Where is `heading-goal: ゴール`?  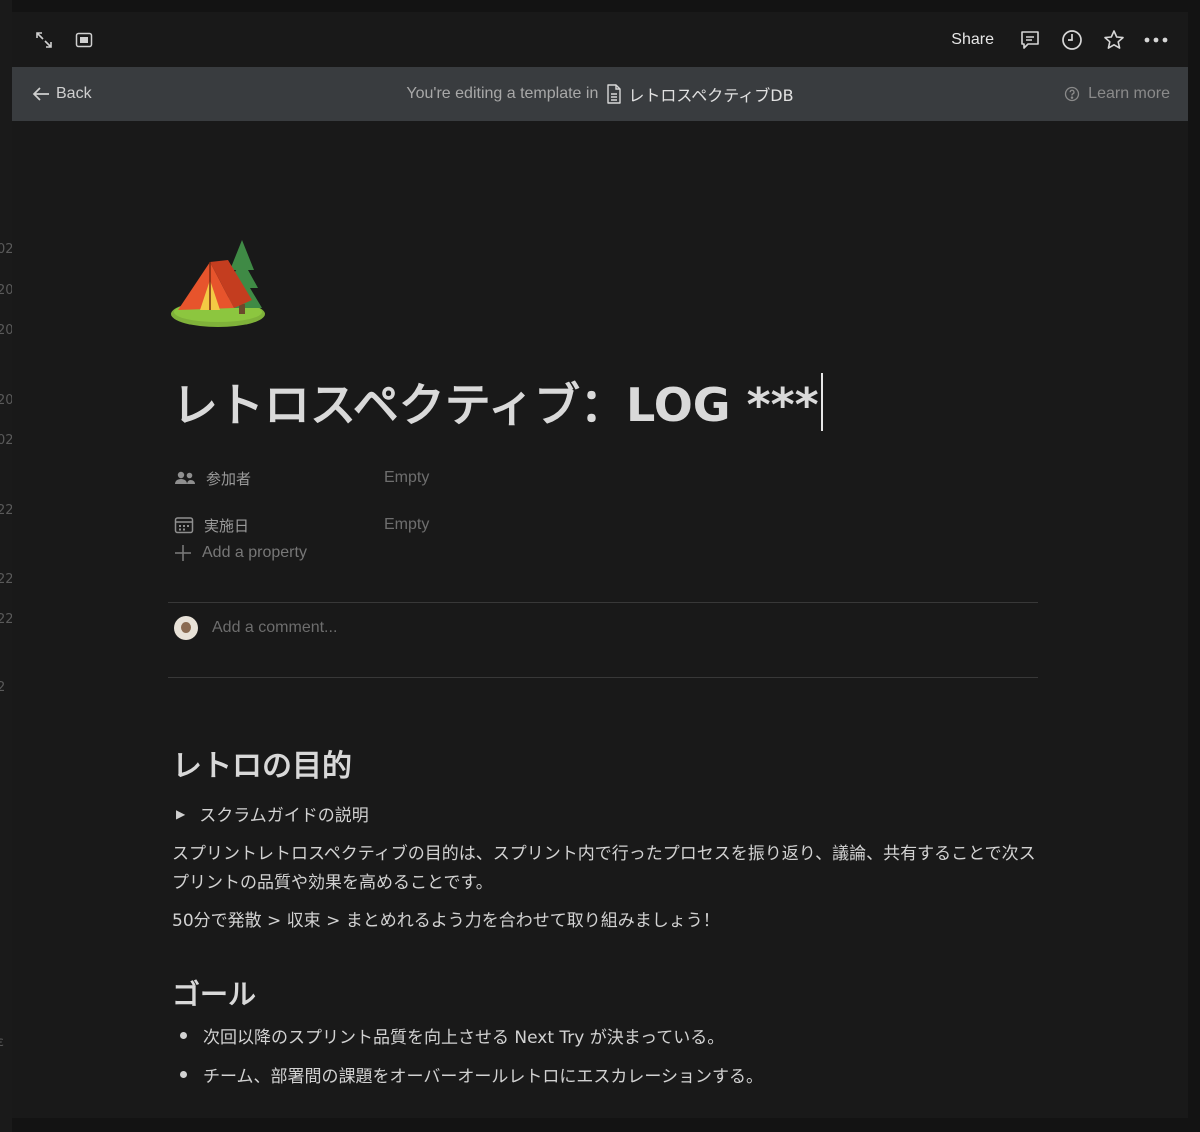 heading-goal: ゴール is located at coordinates (214, 993).